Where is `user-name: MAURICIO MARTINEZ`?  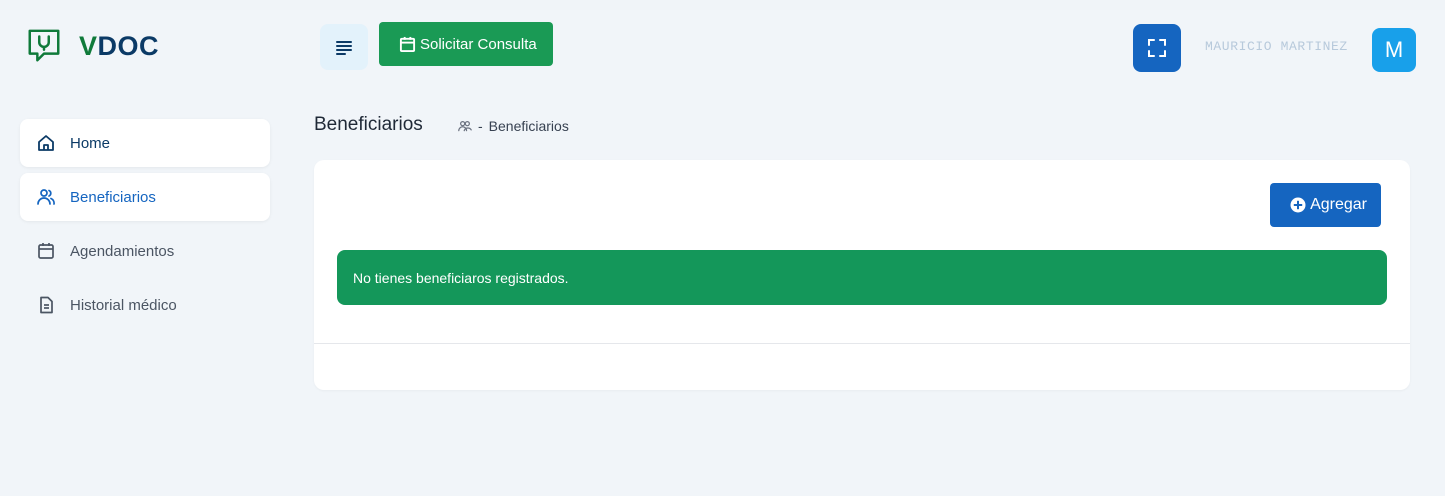
user-name: MAURICIO MARTINEZ is located at coordinates (1276, 46).